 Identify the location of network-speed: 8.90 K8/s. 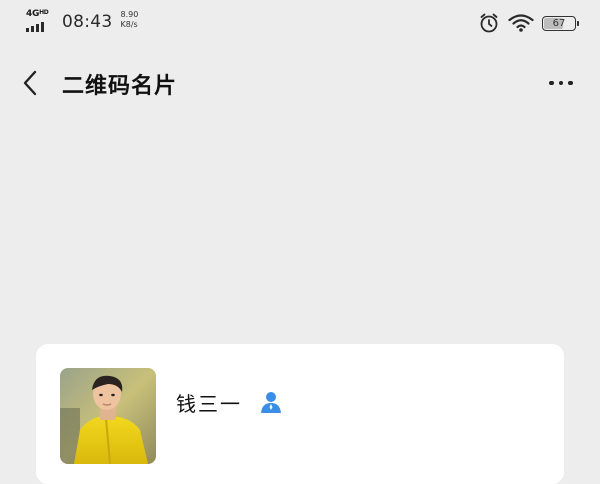
(130, 20).